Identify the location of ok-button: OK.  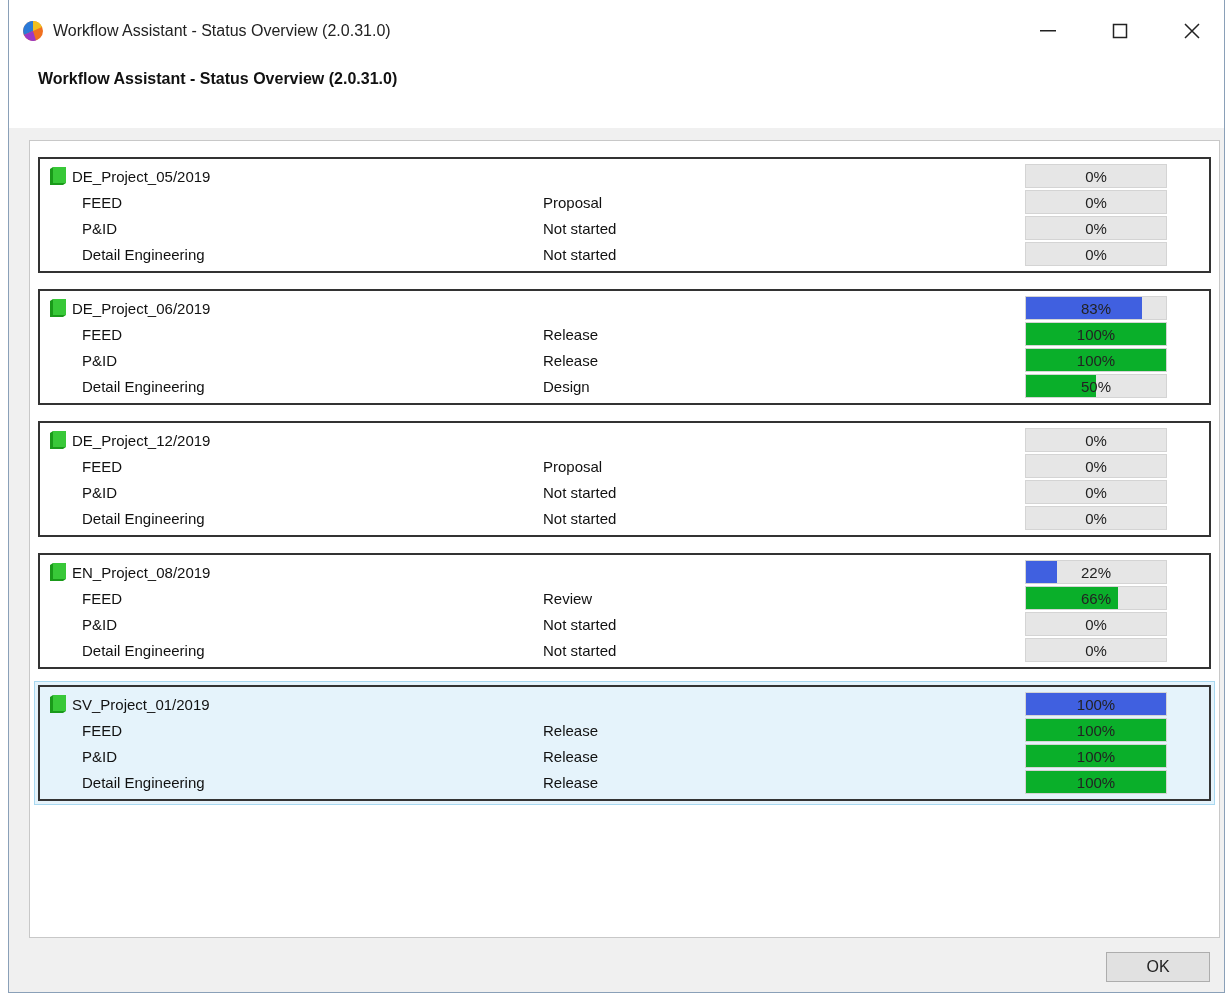
(1158, 967).